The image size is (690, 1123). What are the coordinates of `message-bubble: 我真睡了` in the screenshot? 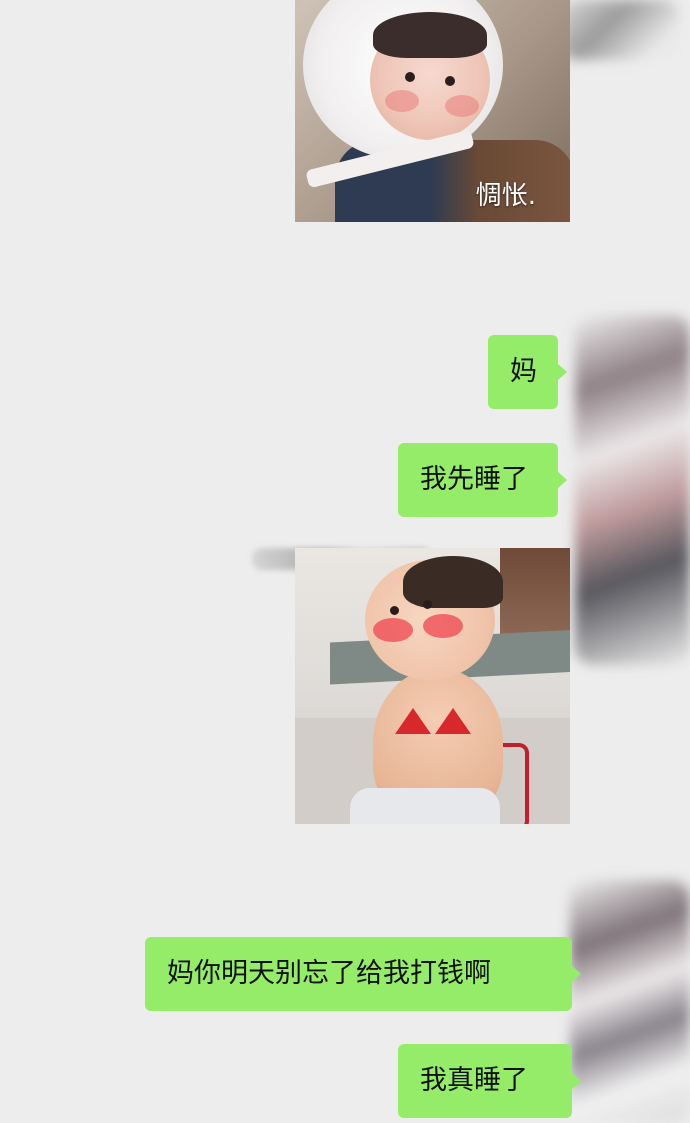 It's located at (489, 1081).